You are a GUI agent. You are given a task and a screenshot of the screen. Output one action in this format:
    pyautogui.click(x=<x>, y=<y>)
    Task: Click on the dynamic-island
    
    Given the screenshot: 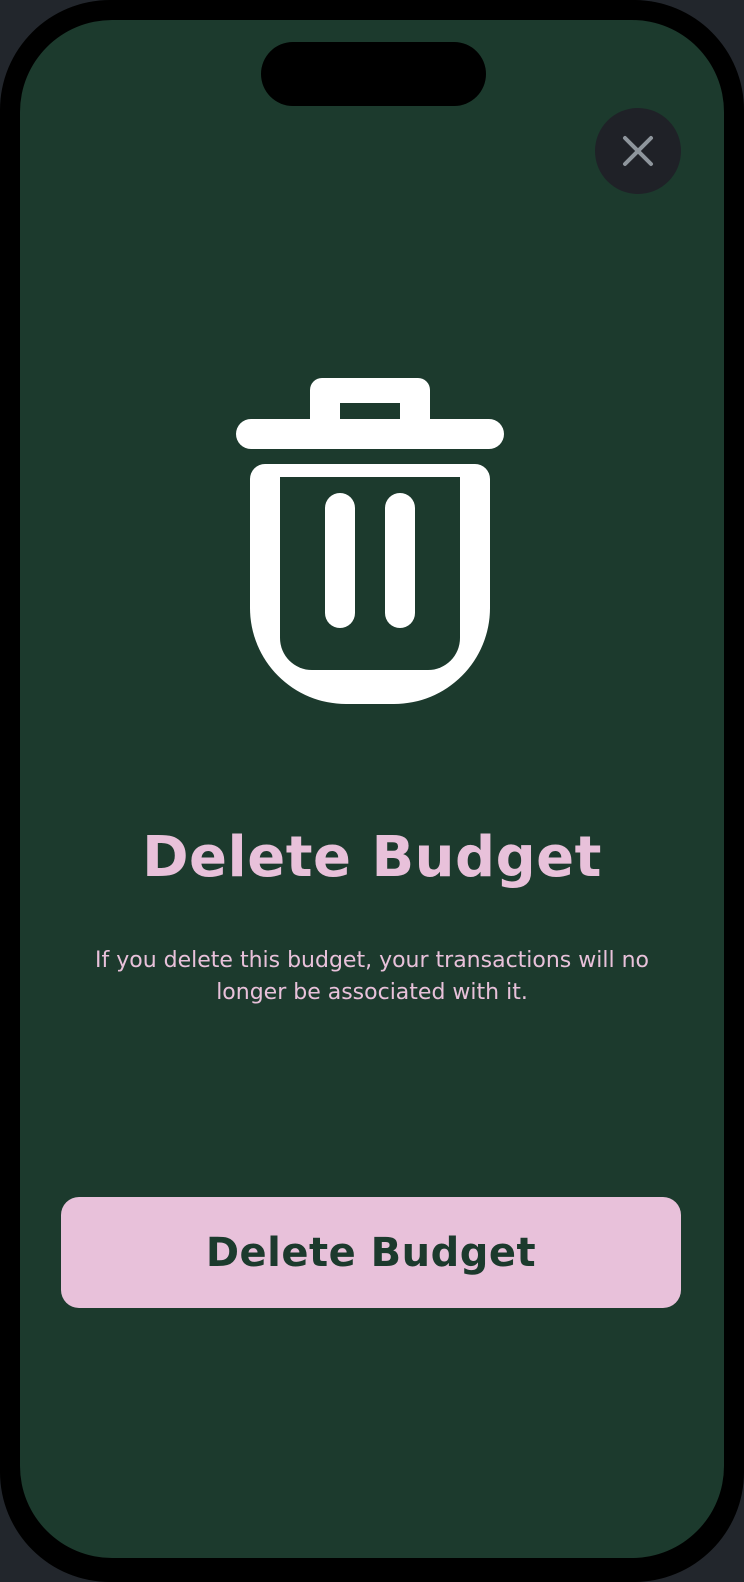 What is the action you would take?
    pyautogui.click(x=373, y=74)
    